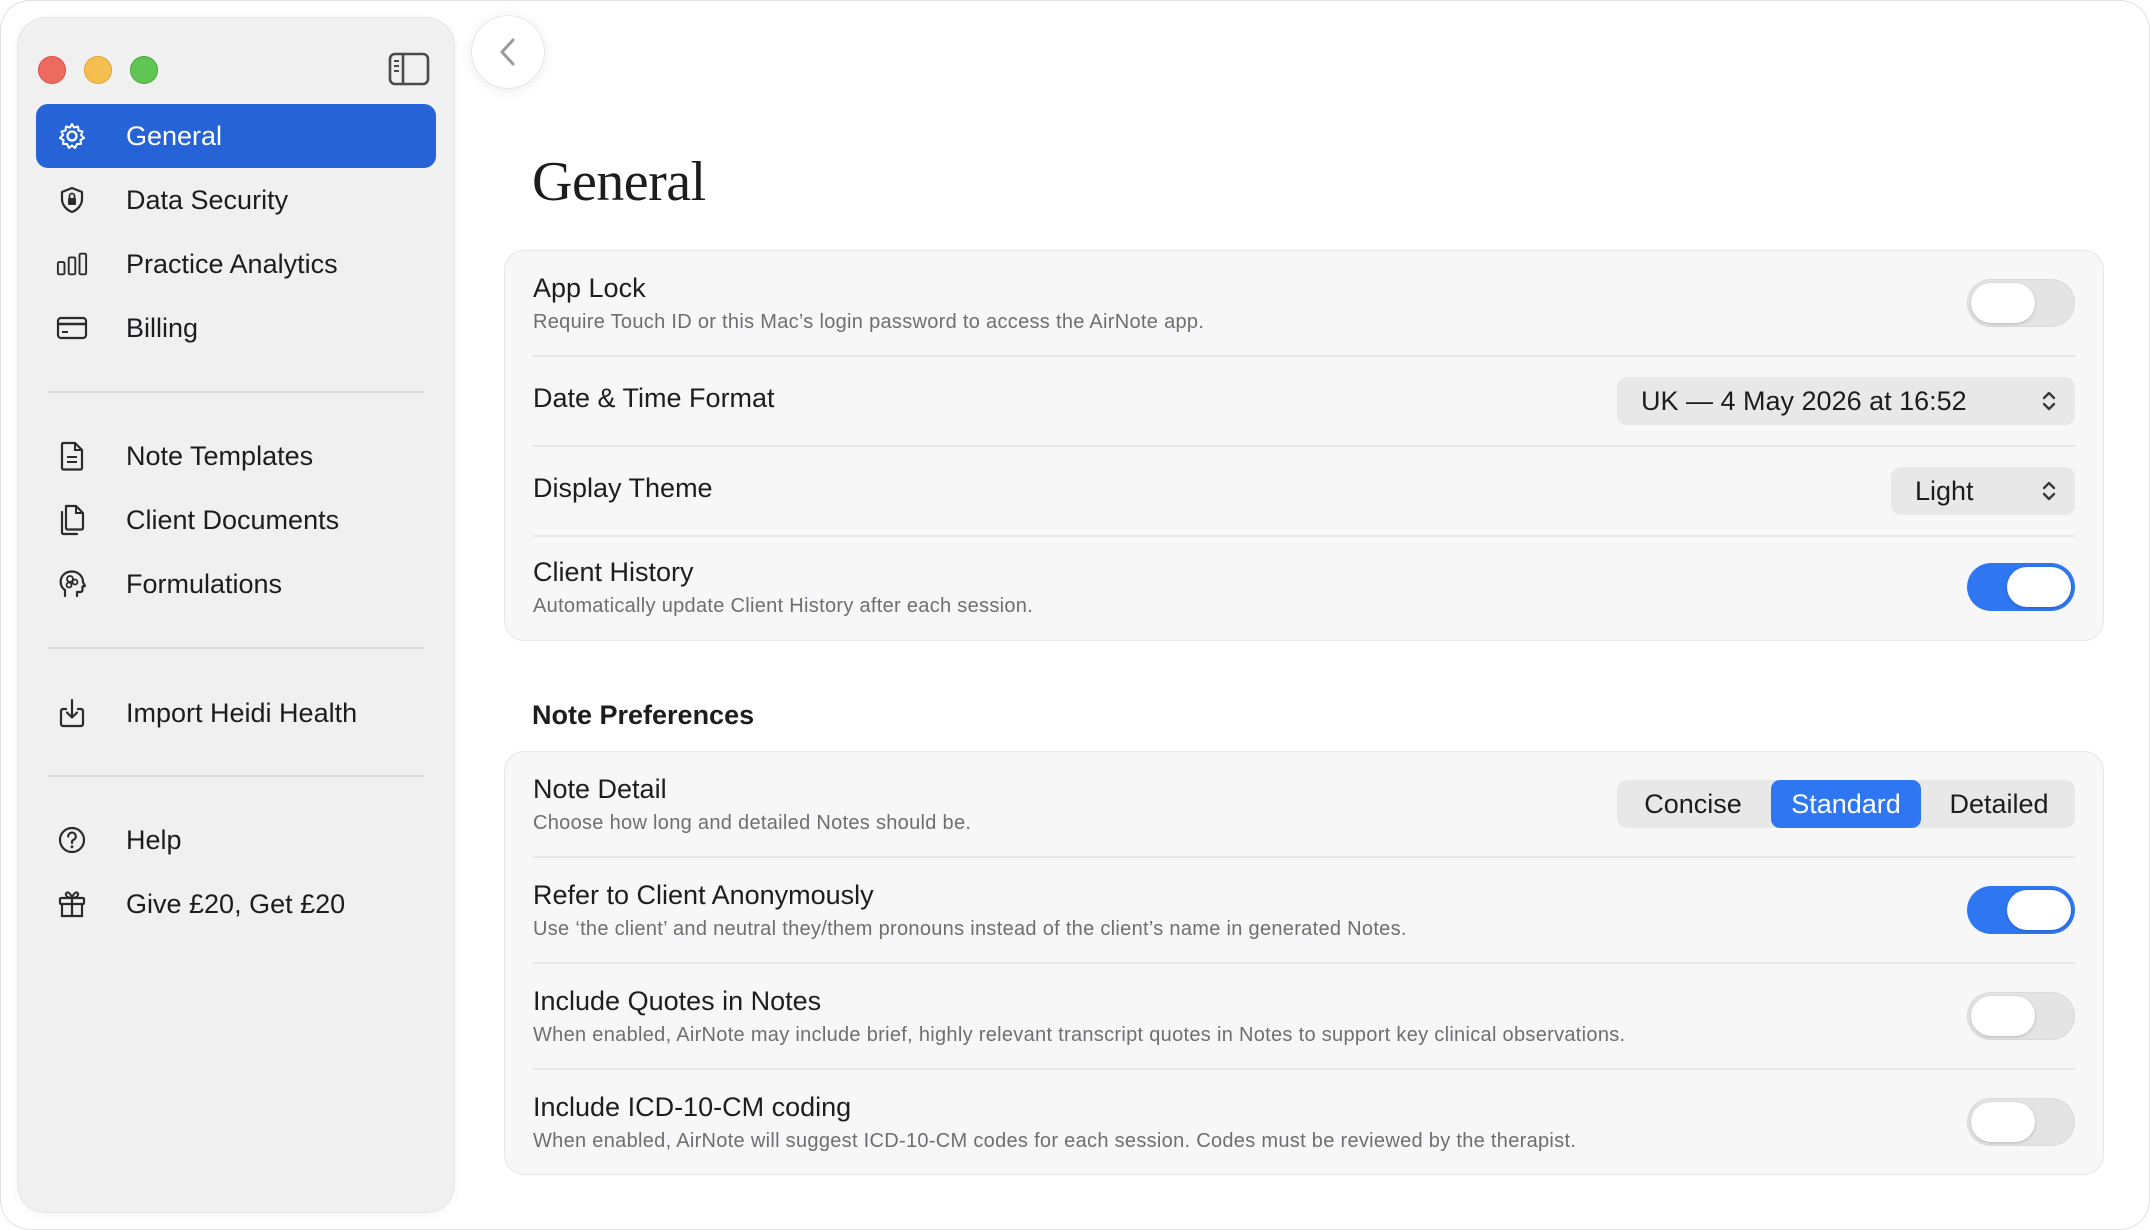  I want to click on sidebar-item-label: General, so click(174, 135).